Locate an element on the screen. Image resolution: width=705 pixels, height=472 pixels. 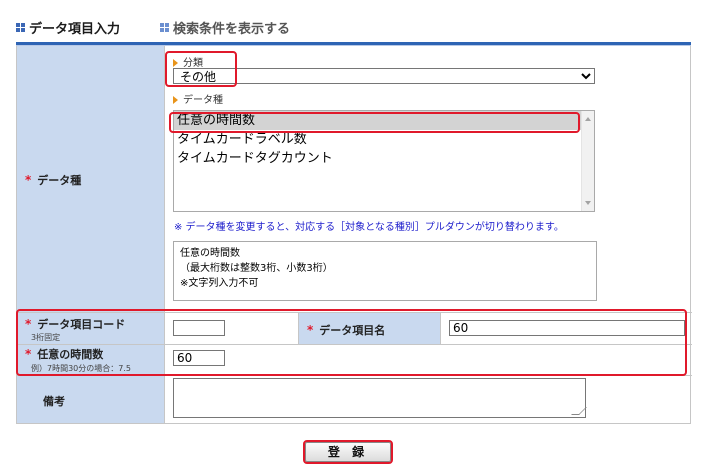
category-heading: 分類 is located at coordinates (188, 61).